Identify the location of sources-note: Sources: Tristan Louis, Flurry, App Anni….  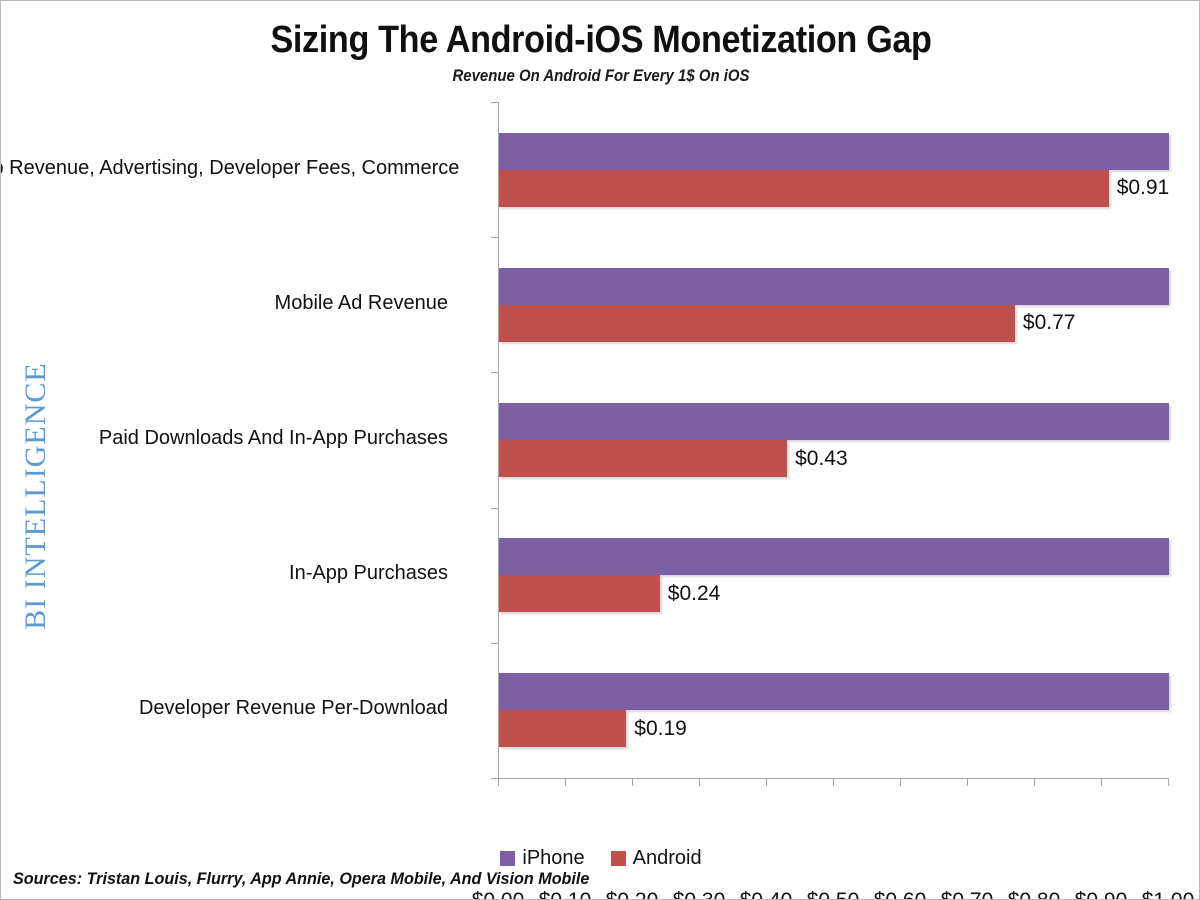
(301, 878).